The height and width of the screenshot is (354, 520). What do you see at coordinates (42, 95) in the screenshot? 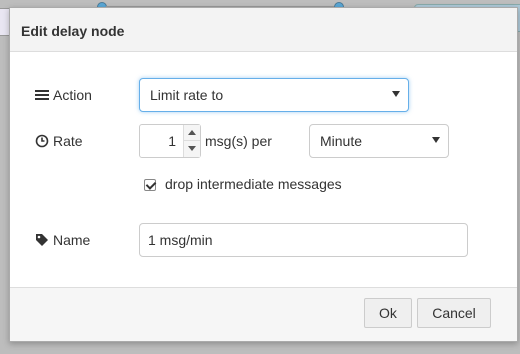
I see `list-icon` at bounding box center [42, 95].